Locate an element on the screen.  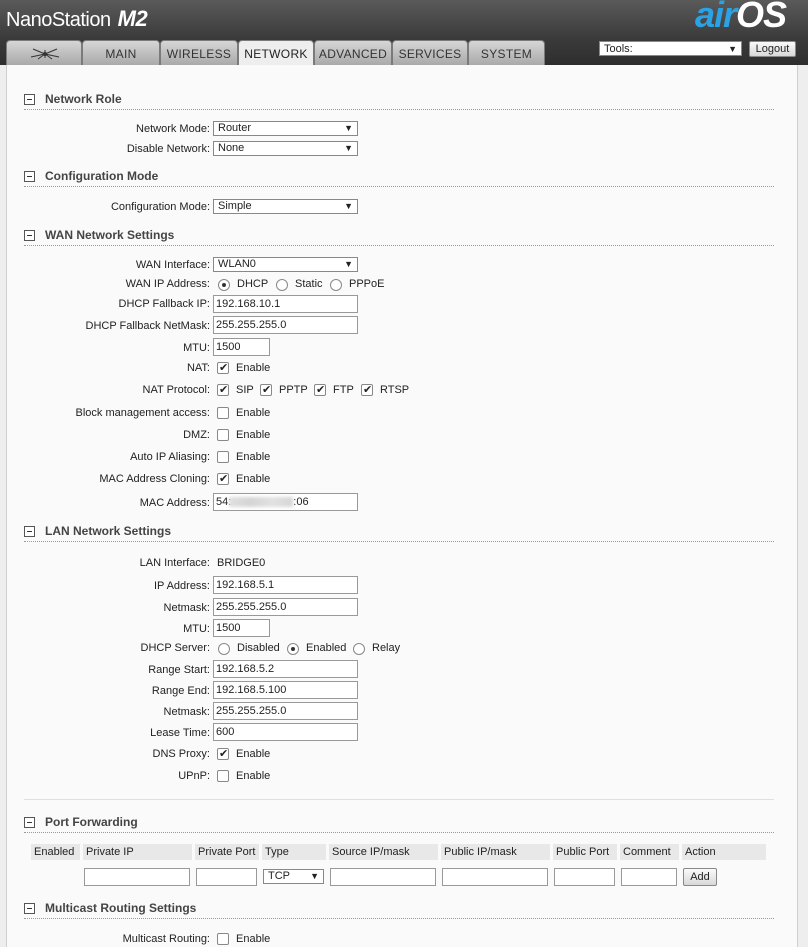
sip-checkbox is located at coordinates (223, 389).